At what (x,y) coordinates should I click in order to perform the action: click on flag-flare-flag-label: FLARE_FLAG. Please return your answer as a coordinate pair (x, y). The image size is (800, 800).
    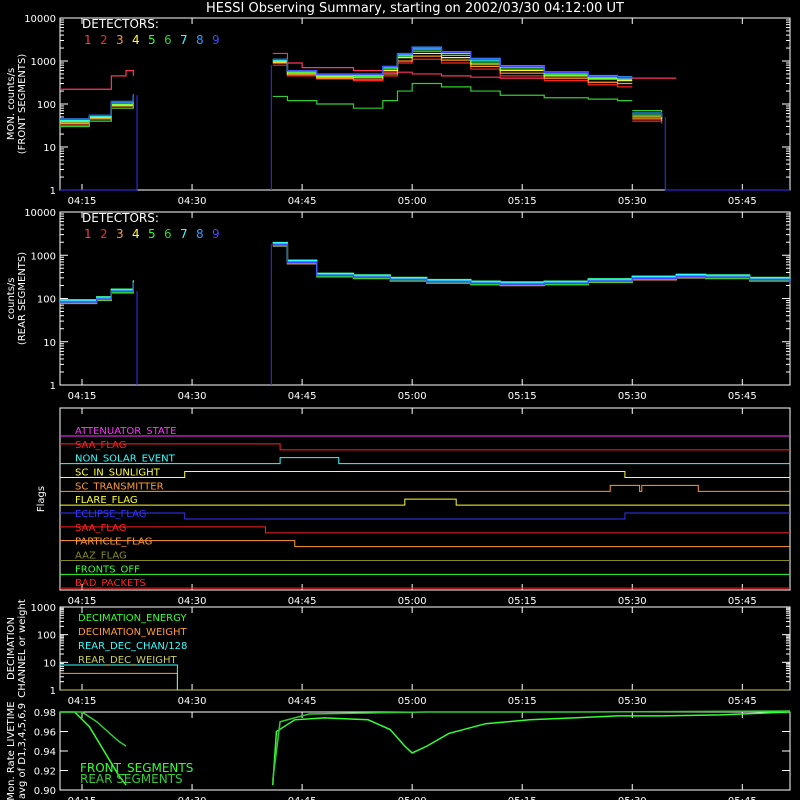
    Looking at the image, I should click on (106, 500).